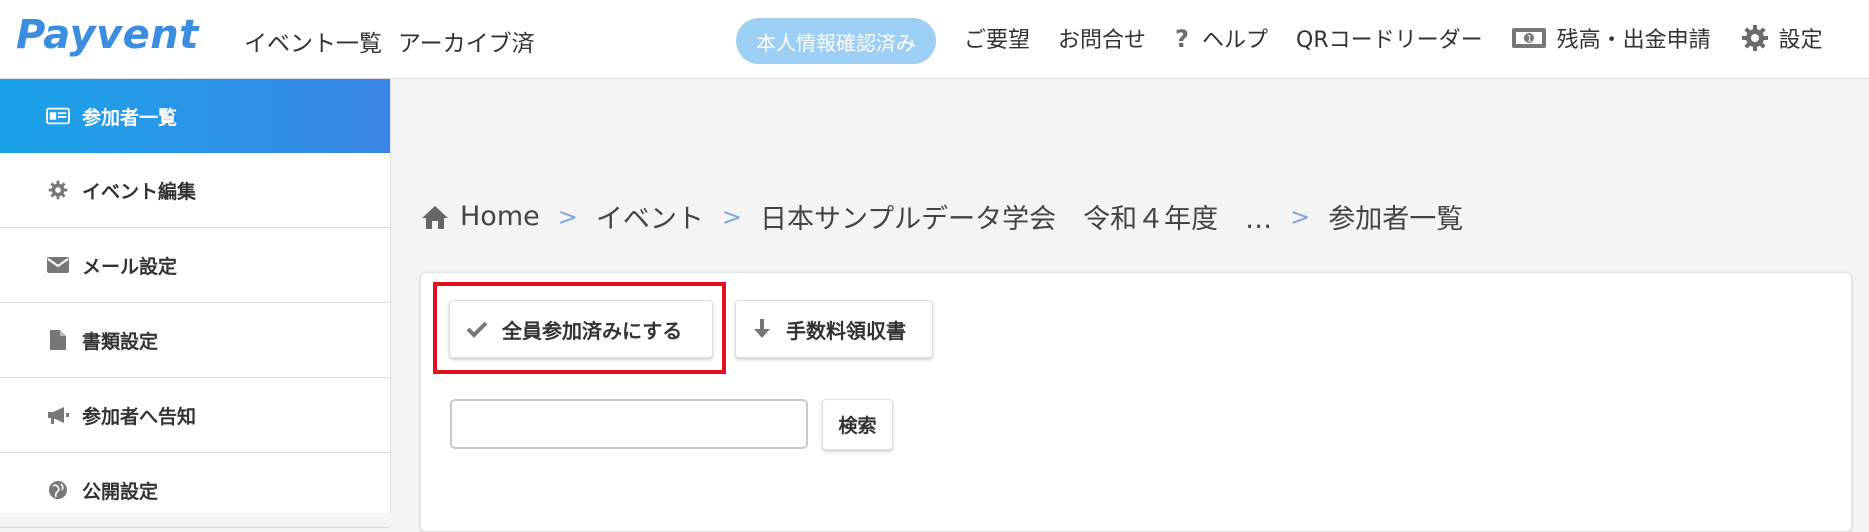 This screenshot has width=1869, height=532. What do you see at coordinates (846, 330) in the screenshot?
I see `fee-receipt-label: 手数料領収書` at bounding box center [846, 330].